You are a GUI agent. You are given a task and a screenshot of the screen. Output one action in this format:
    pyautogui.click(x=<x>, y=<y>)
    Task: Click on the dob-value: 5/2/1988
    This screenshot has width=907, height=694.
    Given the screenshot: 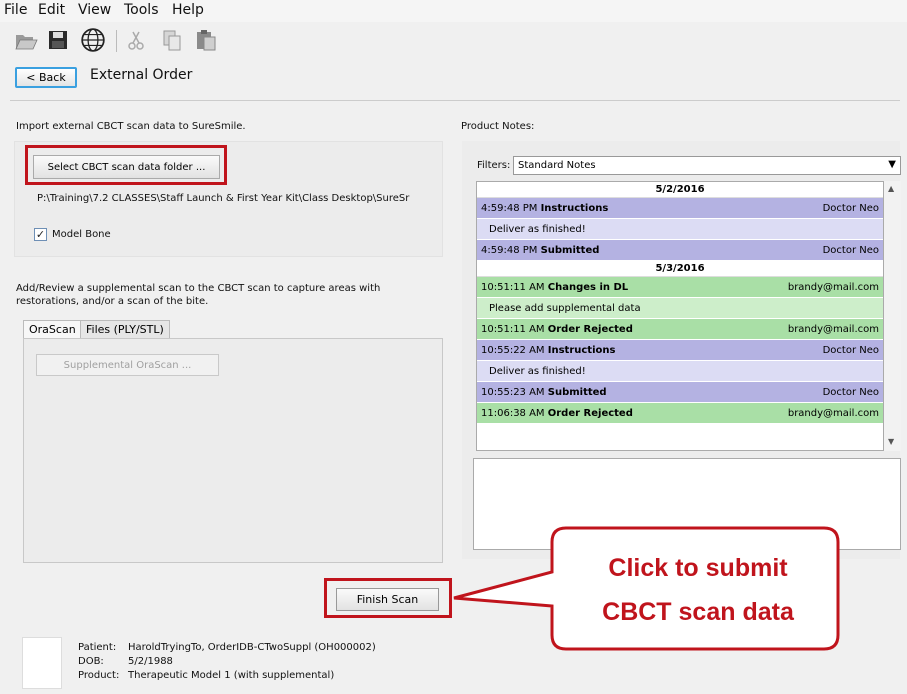 What is the action you would take?
    pyautogui.click(x=150, y=661)
    